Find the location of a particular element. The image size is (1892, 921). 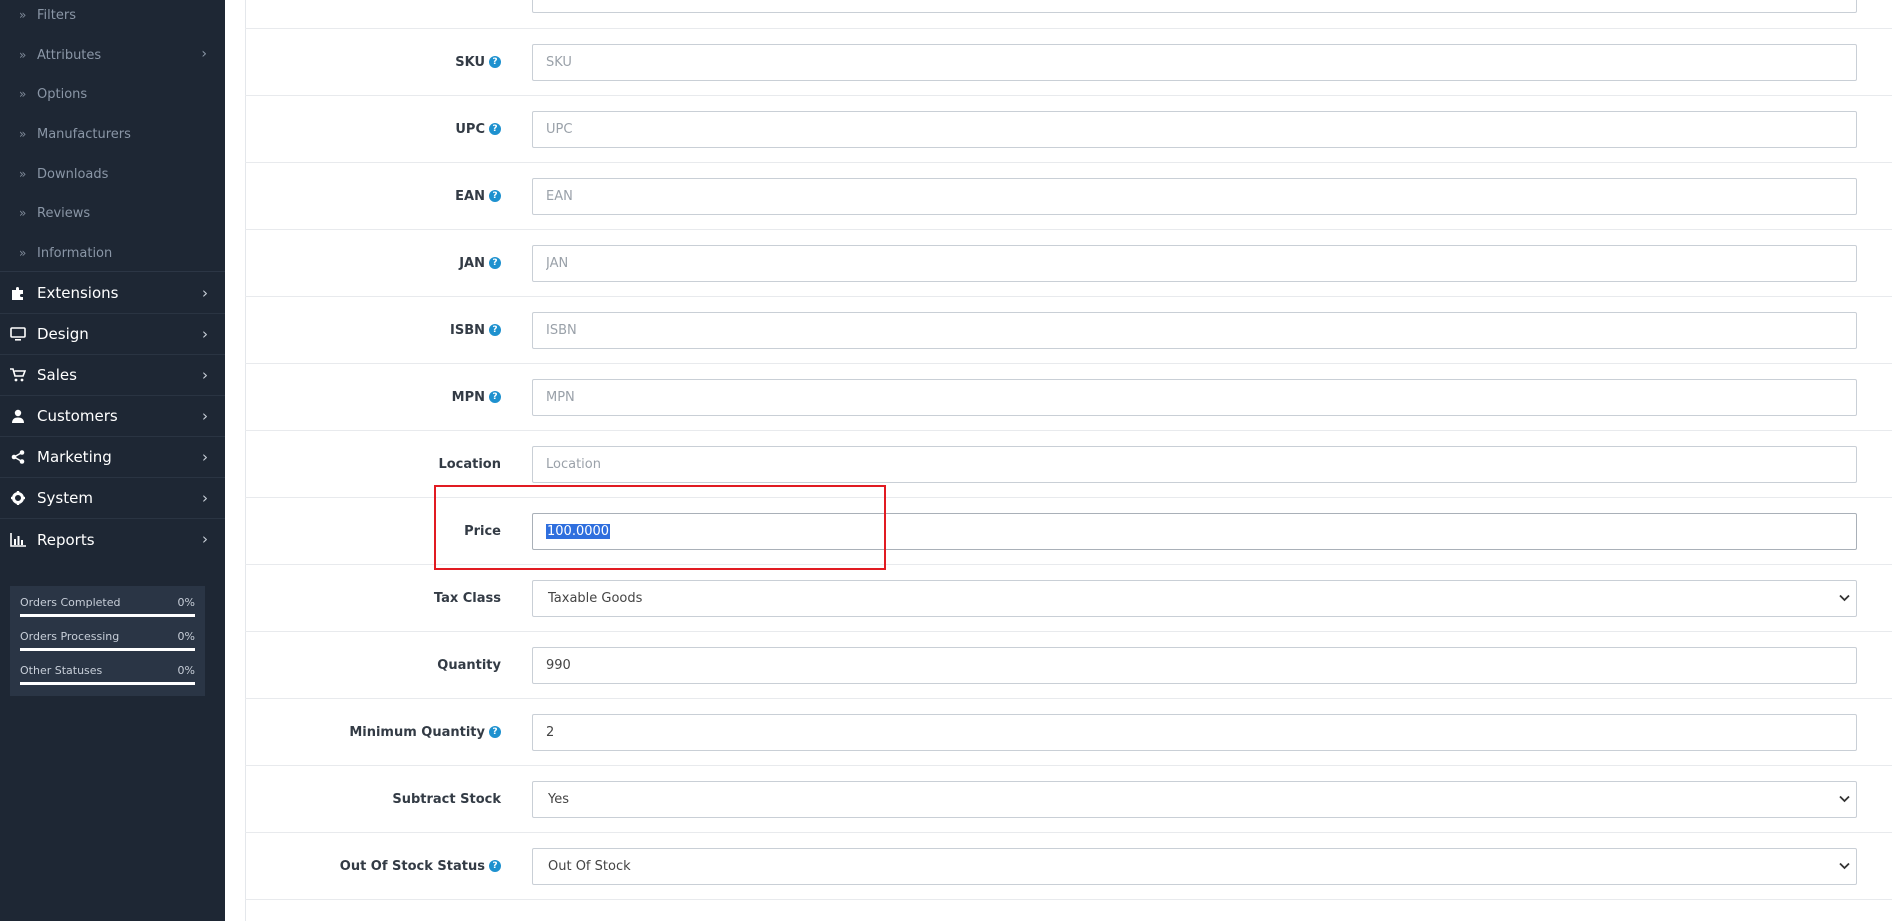

quantity-label: Quantity is located at coordinates (469, 665).